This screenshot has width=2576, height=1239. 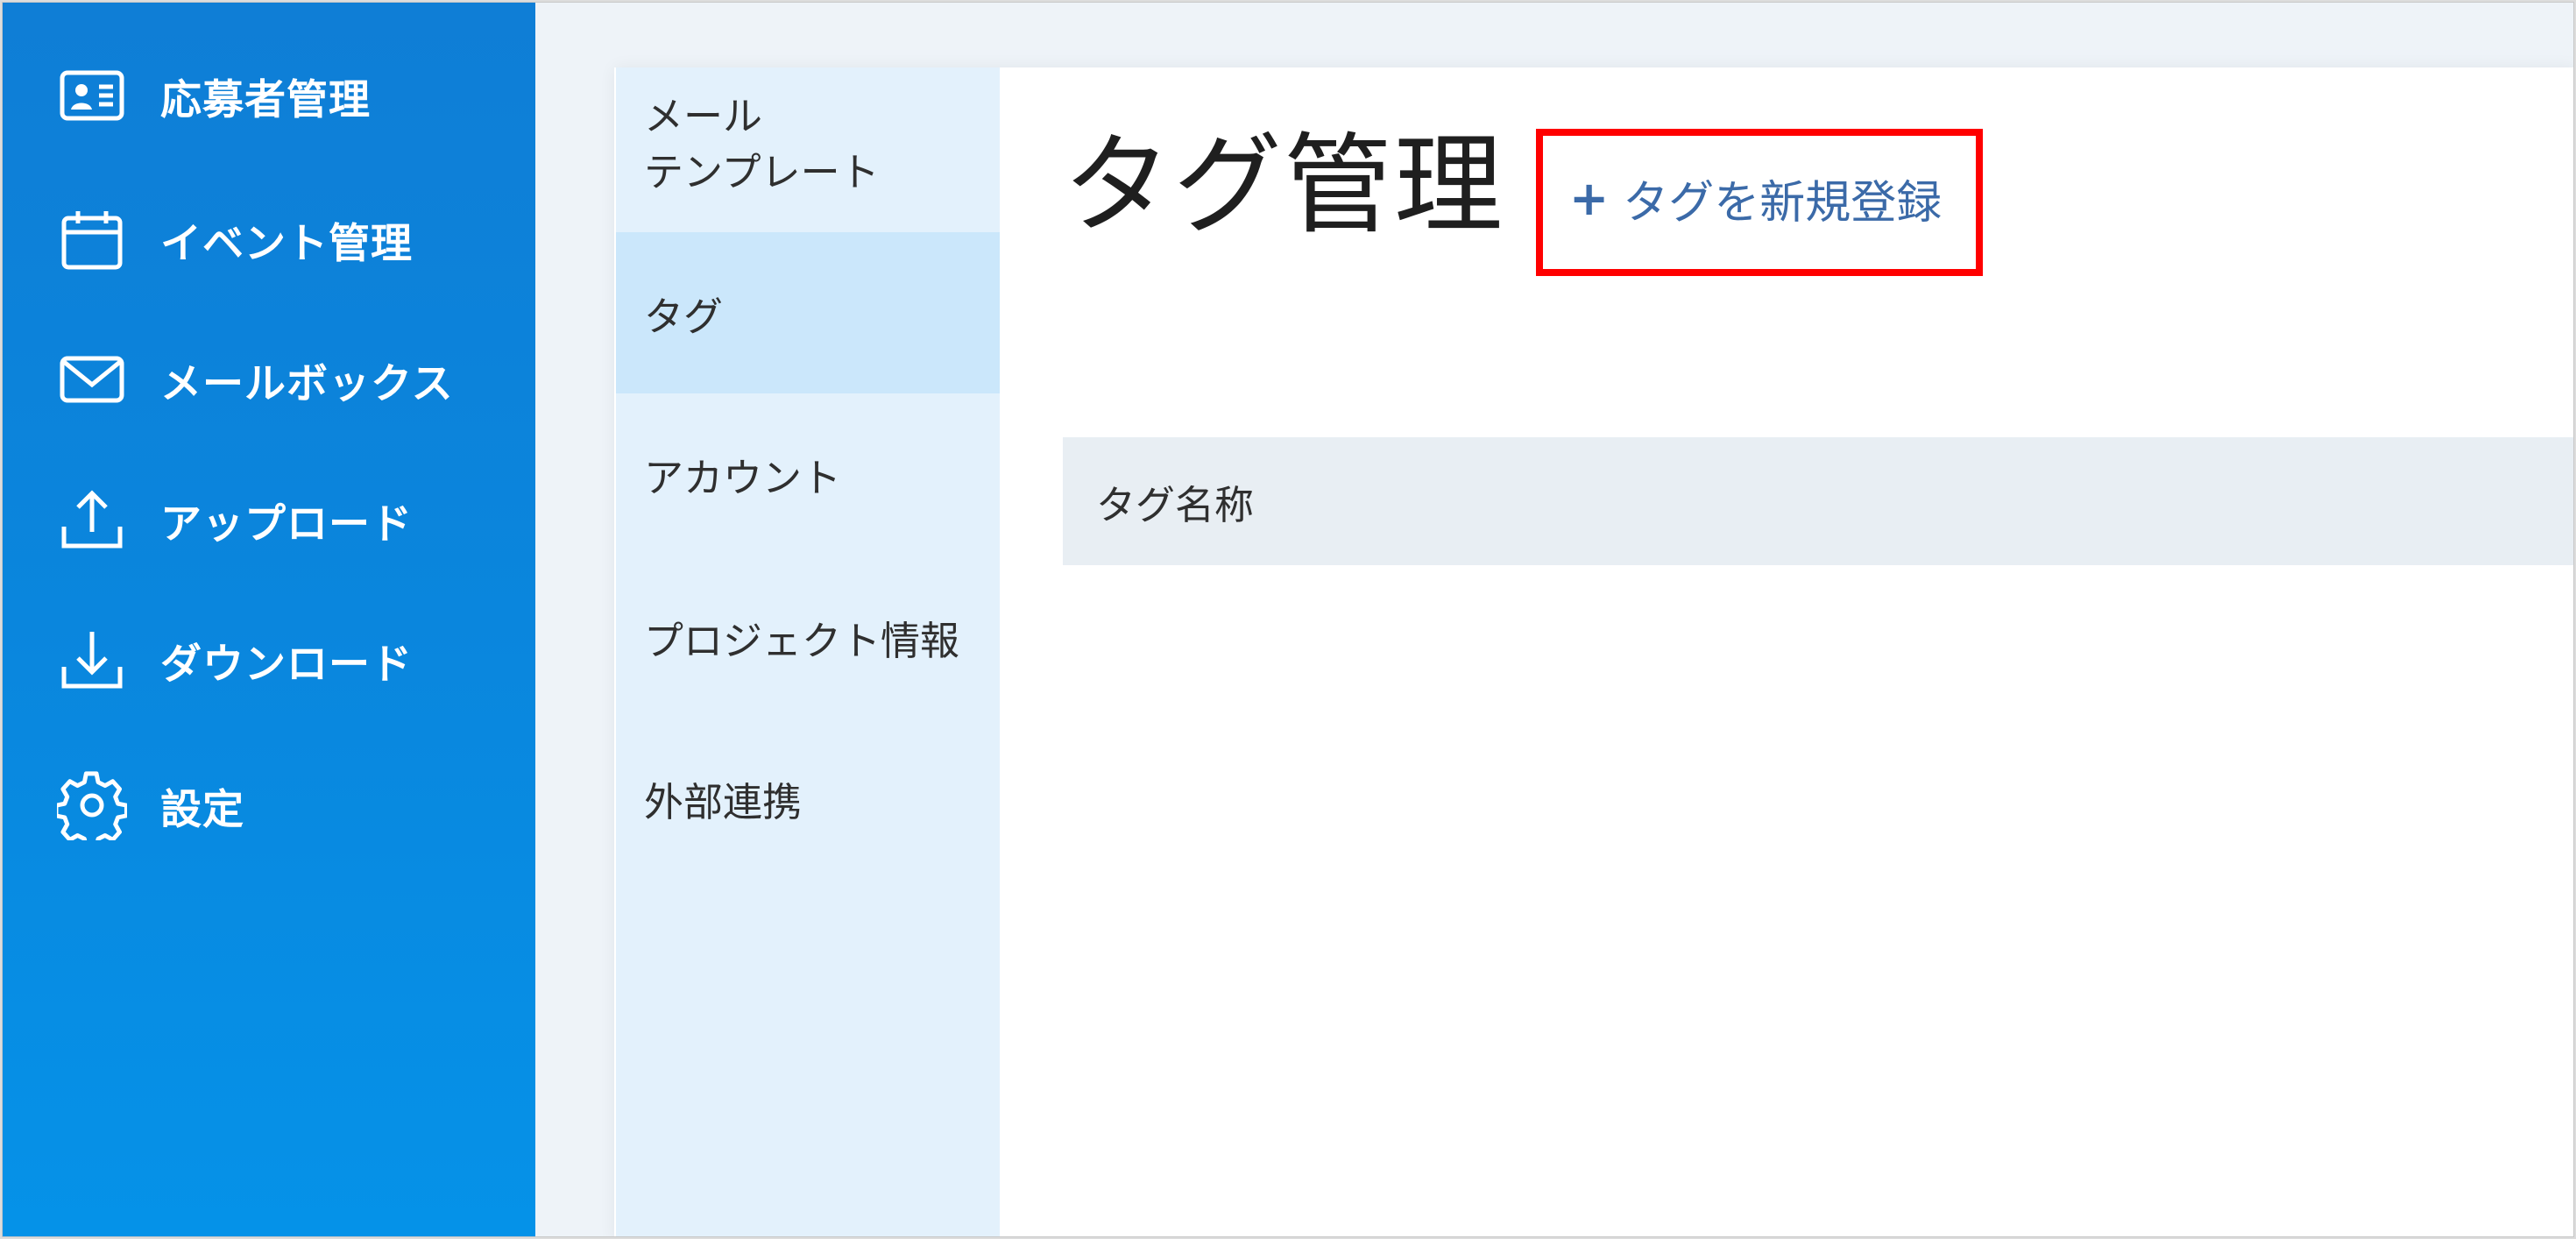 I want to click on subnav-item-accounts: アカウント, so click(x=808, y=474).